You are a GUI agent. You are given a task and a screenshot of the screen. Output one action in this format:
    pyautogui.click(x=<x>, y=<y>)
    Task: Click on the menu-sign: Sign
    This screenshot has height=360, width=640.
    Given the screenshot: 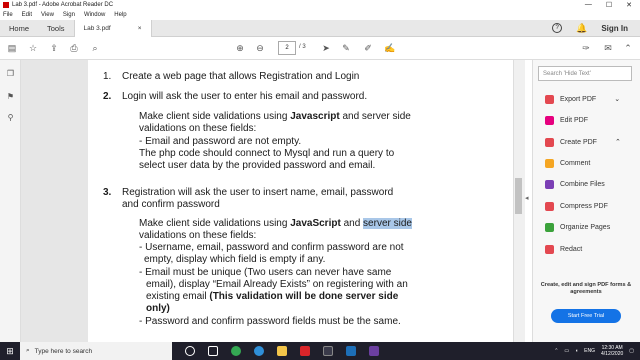 What is the action you would take?
    pyautogui.click(x=69, y=15)
    